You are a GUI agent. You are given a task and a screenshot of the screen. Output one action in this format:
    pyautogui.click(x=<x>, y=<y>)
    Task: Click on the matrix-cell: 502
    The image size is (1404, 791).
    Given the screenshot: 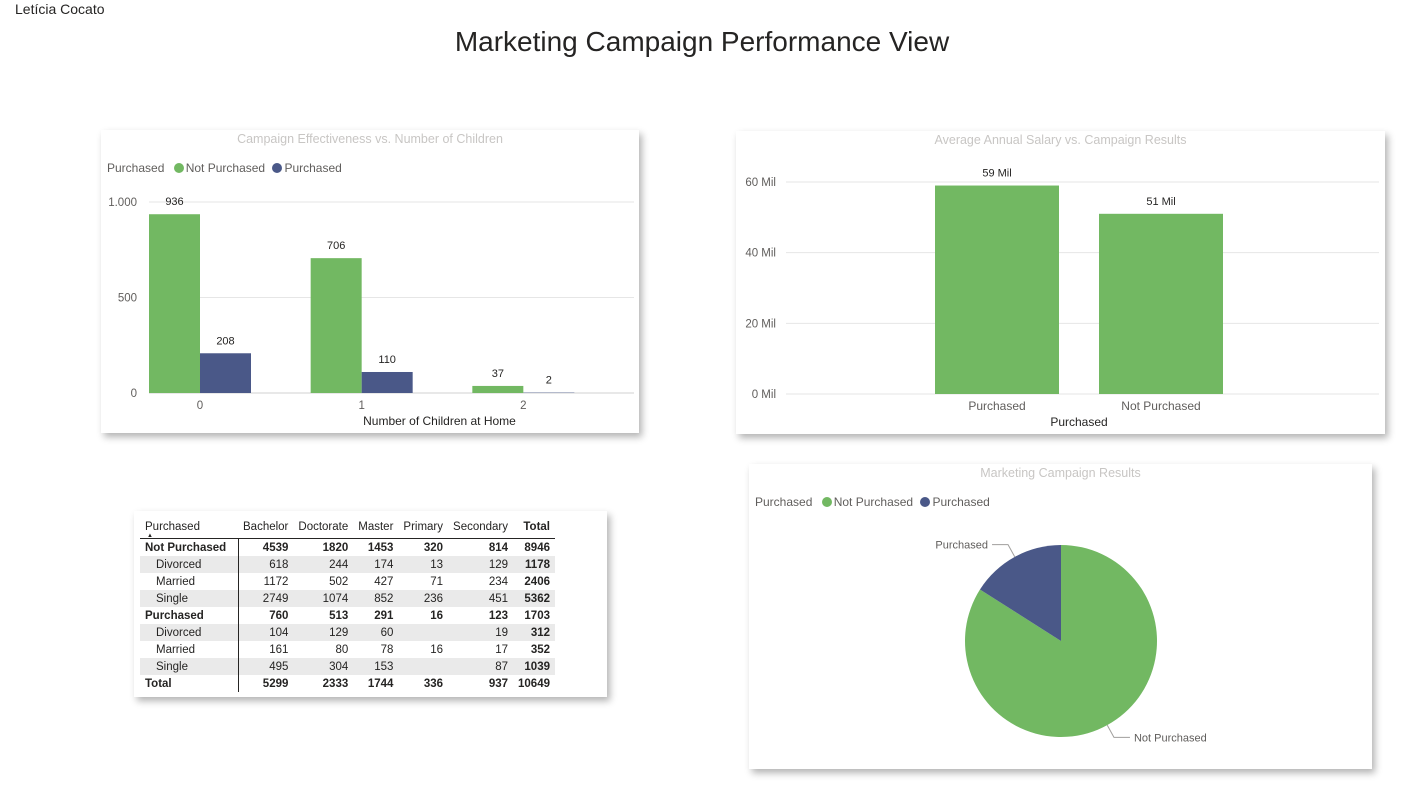 What is the action you would take?
    pyautogui.click(x=339, y=581)
    